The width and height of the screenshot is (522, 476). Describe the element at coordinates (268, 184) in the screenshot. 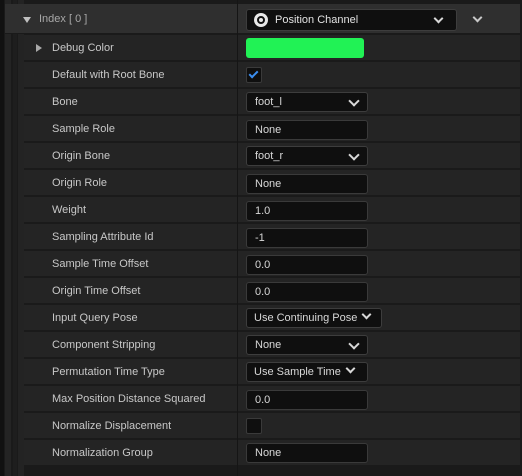

I see `origin-role-value: None` at that location.